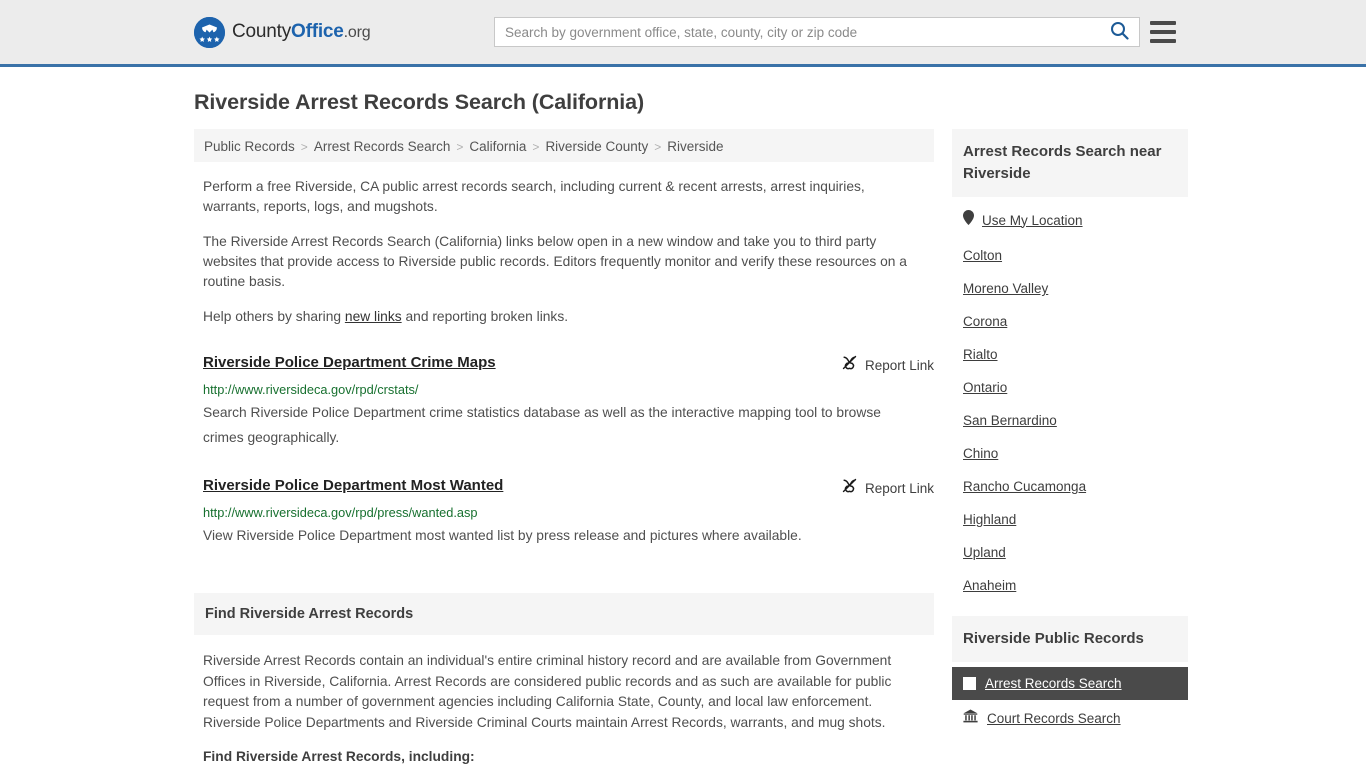 This screenshot has height=768, width=1366. I want to click on sidebar-near-heading: Arrest Records Search near Riverside, so click(1070, 163).